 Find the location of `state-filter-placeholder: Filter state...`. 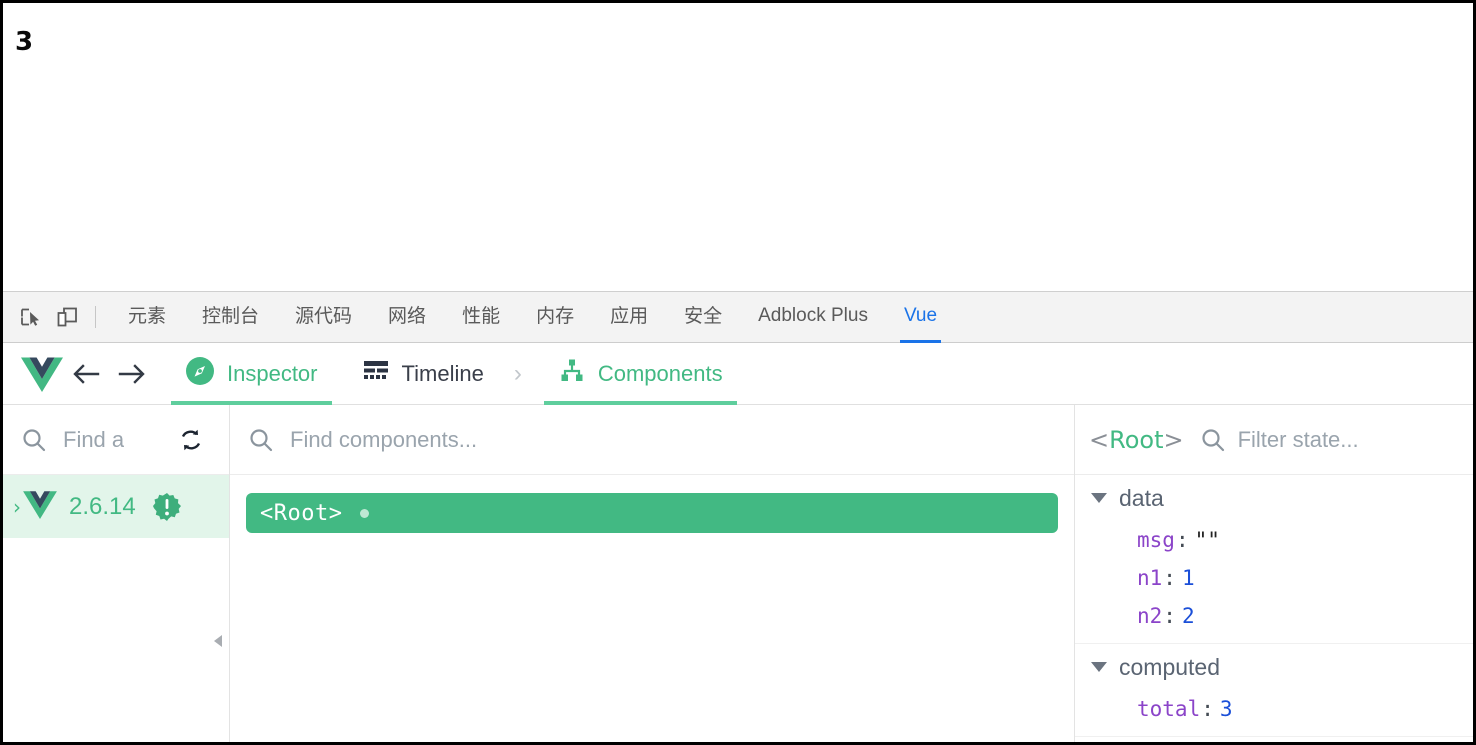

state-filter-placeholder: Filter state... is located at coordinates (1298, 439).